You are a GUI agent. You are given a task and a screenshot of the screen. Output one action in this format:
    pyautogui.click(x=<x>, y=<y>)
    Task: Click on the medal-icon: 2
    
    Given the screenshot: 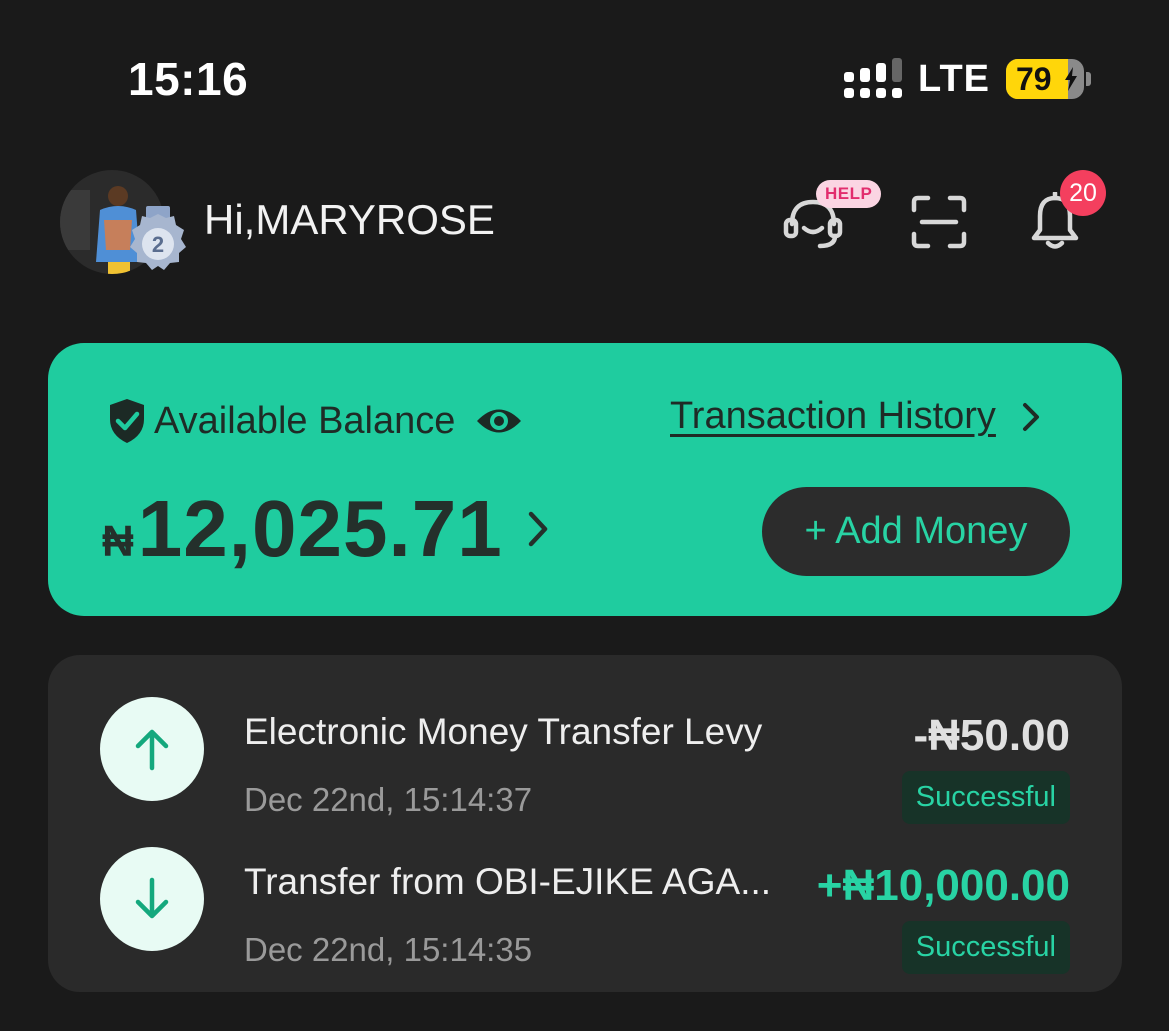 What is the action you would take?
    pyautogui.click(x=158, y=238)
    